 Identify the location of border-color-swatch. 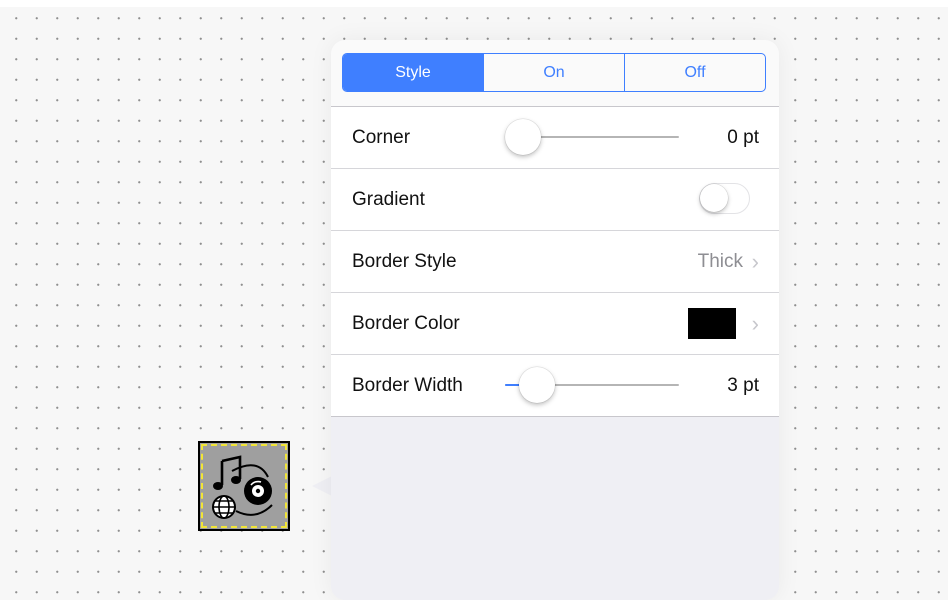
(712, 323).